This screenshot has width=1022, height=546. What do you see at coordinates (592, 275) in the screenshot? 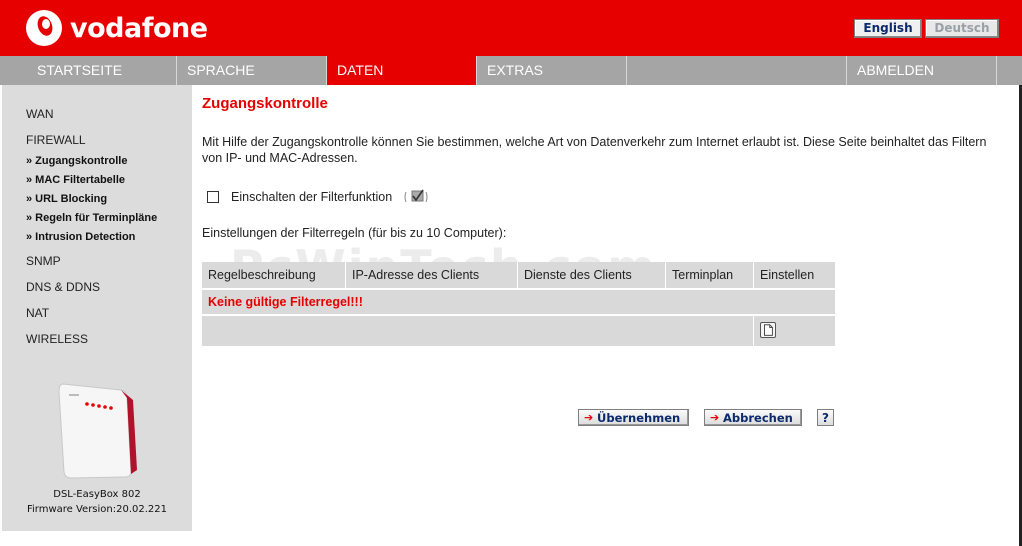
I see `col-dienste: Dienste des Clients` at bounding box center [592, 275].